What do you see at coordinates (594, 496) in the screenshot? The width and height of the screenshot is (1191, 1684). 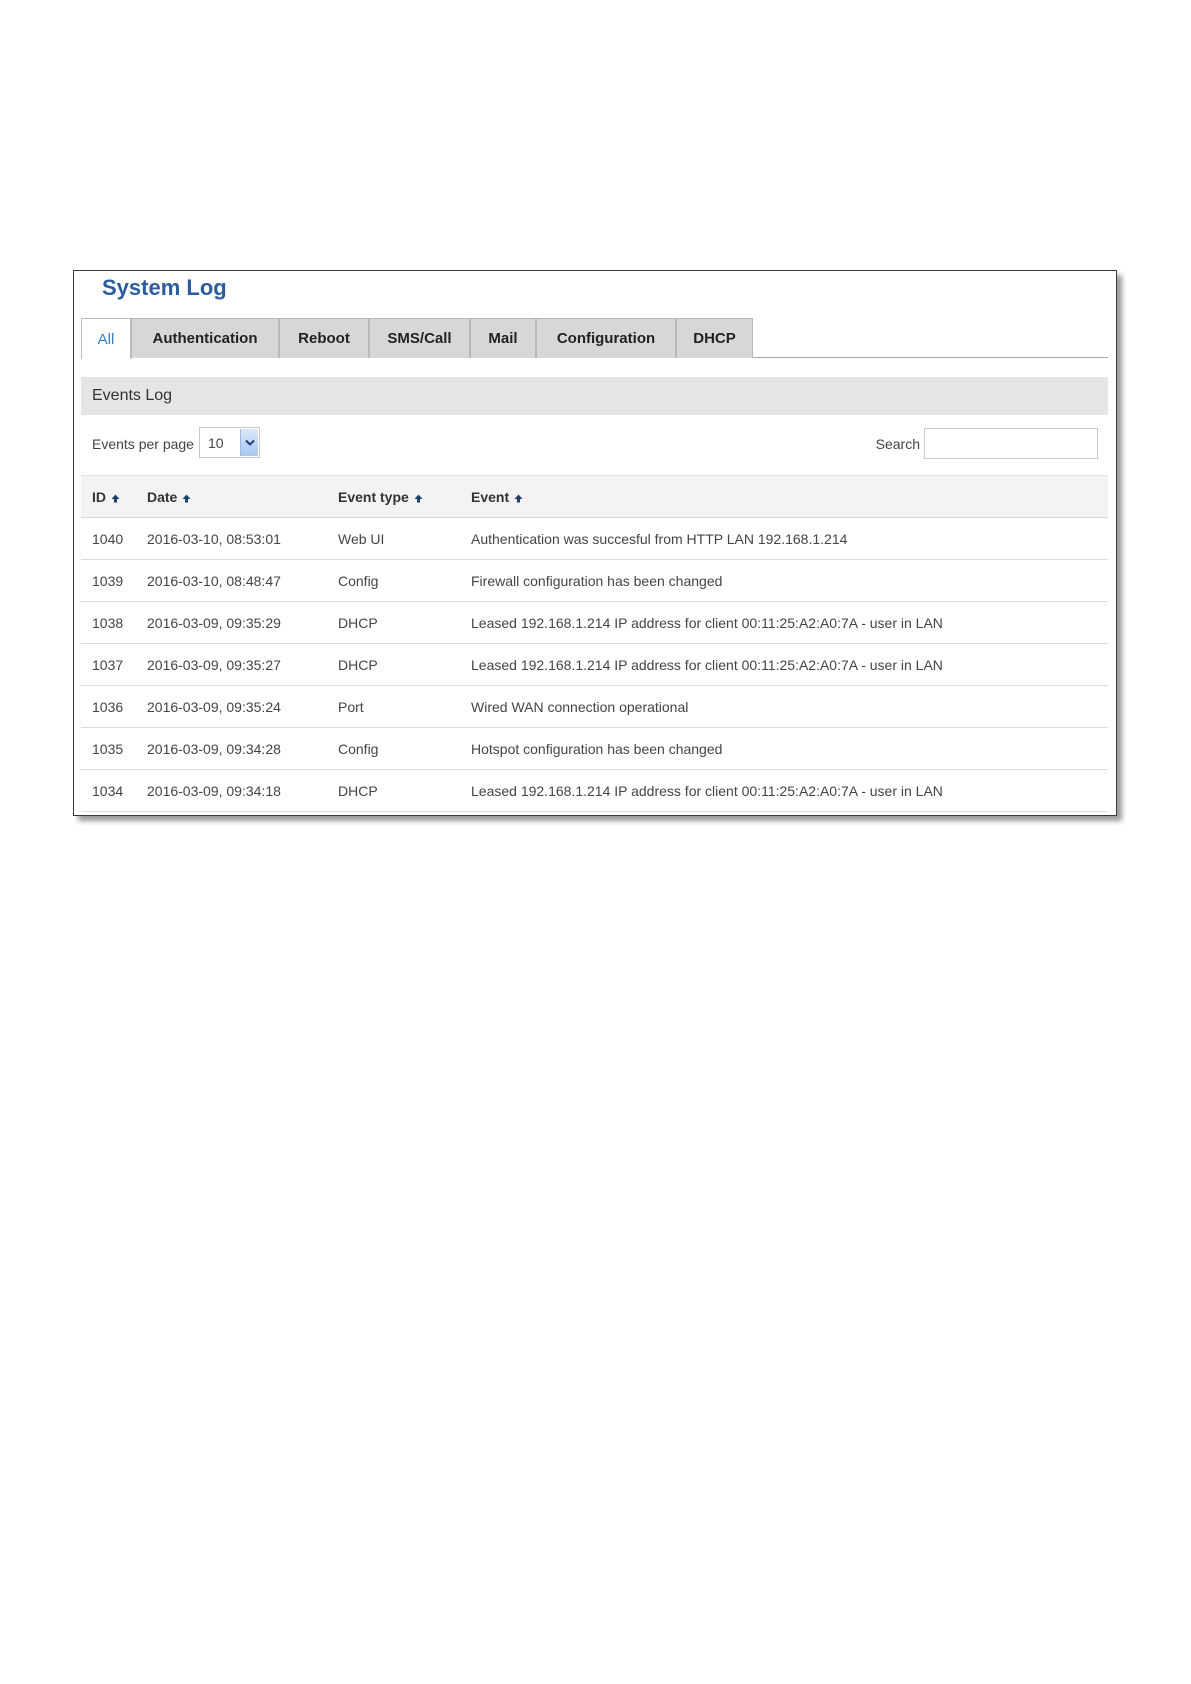 I see `table-header-row: ID Date Event type Event` at bounding box center [594, 496].